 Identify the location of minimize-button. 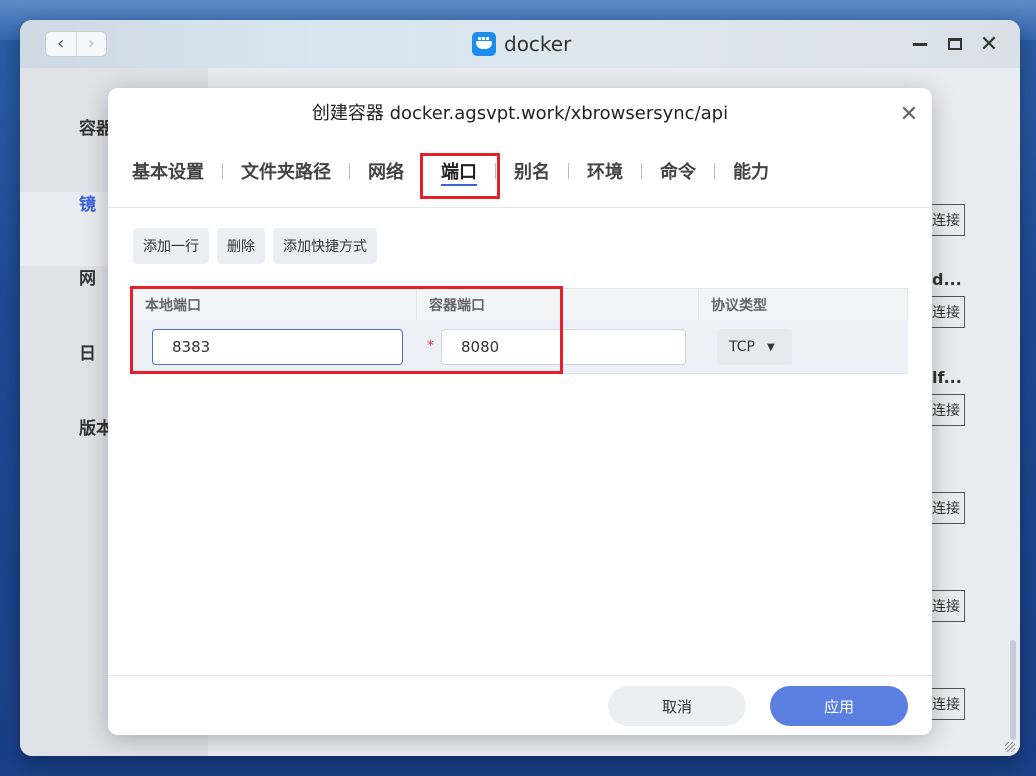
(920, 44).